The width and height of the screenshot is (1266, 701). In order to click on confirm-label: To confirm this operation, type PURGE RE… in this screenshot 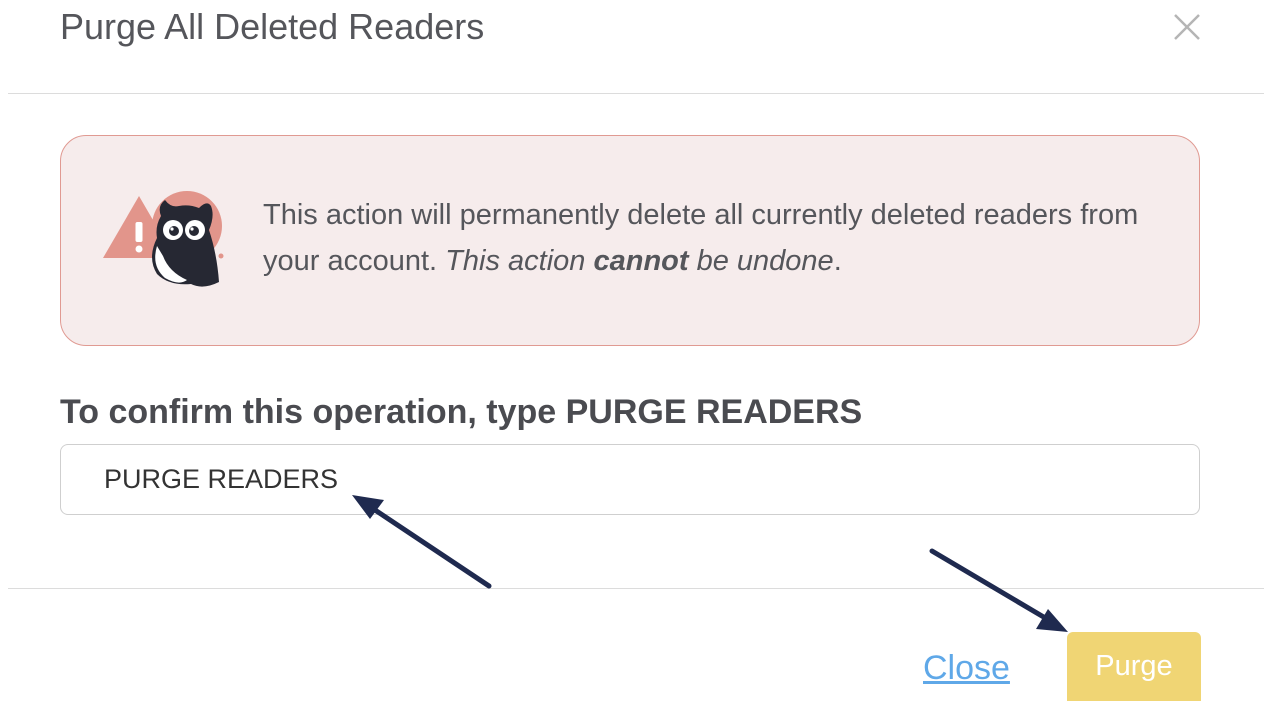, I will do `click(461, 412)`.